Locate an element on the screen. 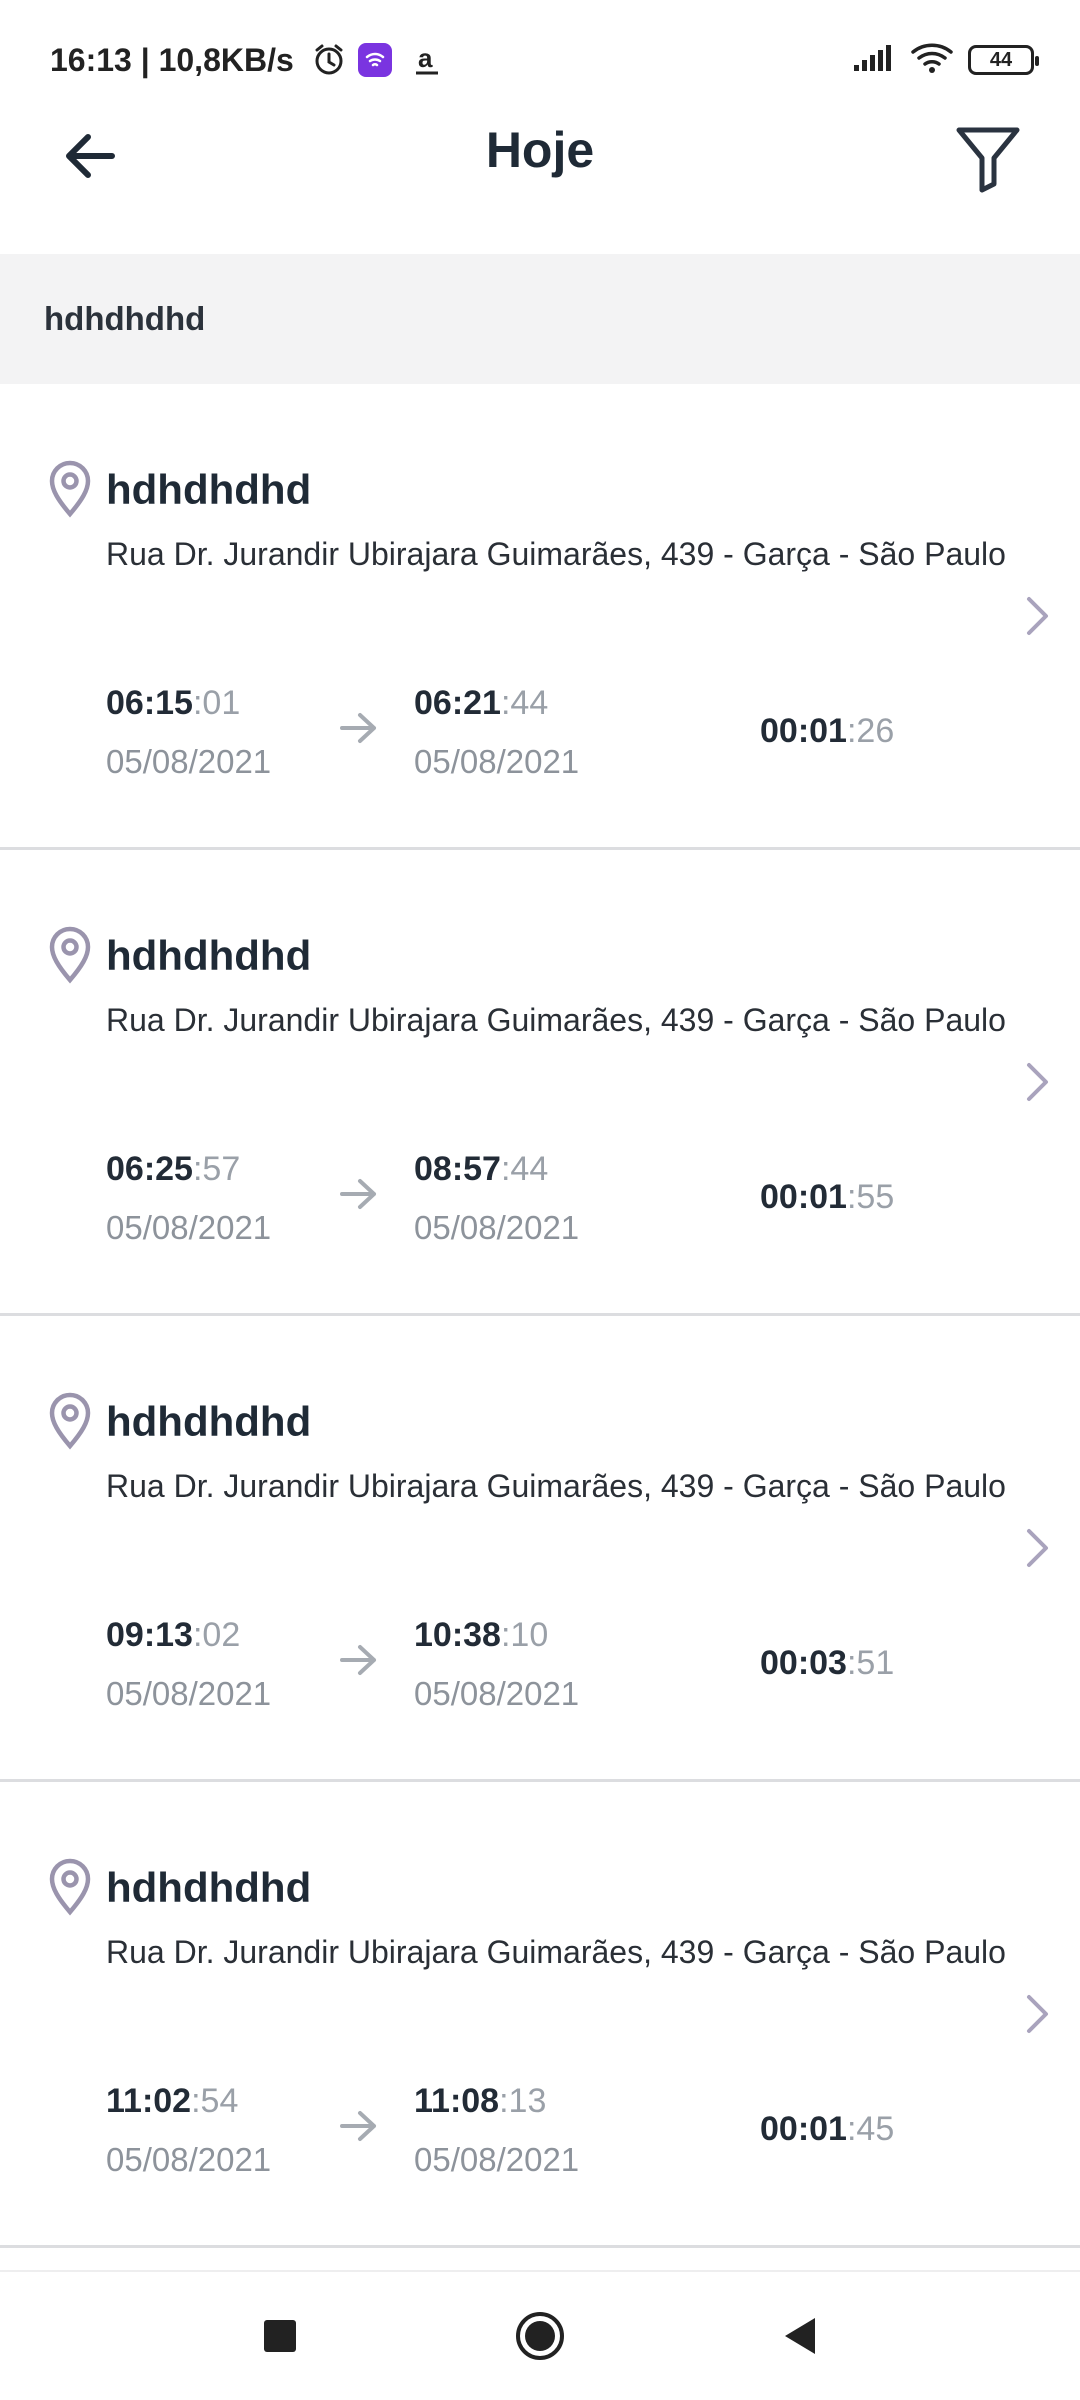 Image resolution: width=1080 pixels, height=2400 pixels. recents-square-icon is located at coordinates (280, 2336).